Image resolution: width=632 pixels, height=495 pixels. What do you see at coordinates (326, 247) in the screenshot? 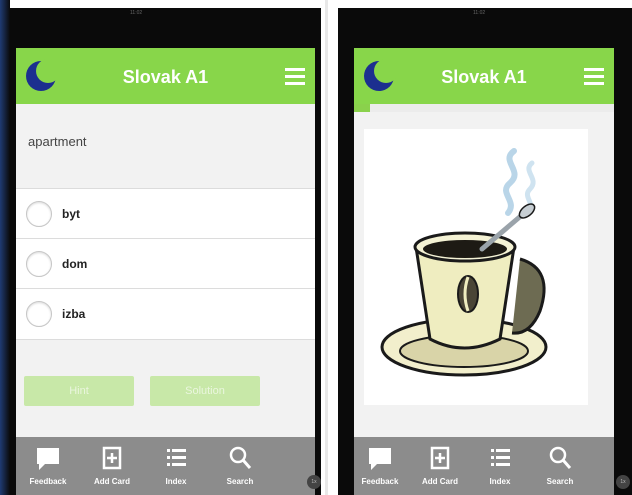
I see `screenshot-separator` at bounding box center [326, 247].